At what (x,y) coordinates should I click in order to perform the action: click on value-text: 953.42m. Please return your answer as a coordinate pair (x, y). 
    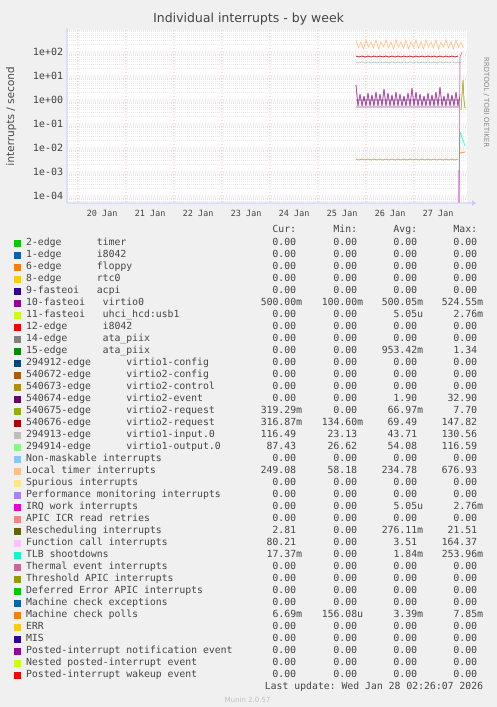
    Looking at the image, I should click on (401, 351).